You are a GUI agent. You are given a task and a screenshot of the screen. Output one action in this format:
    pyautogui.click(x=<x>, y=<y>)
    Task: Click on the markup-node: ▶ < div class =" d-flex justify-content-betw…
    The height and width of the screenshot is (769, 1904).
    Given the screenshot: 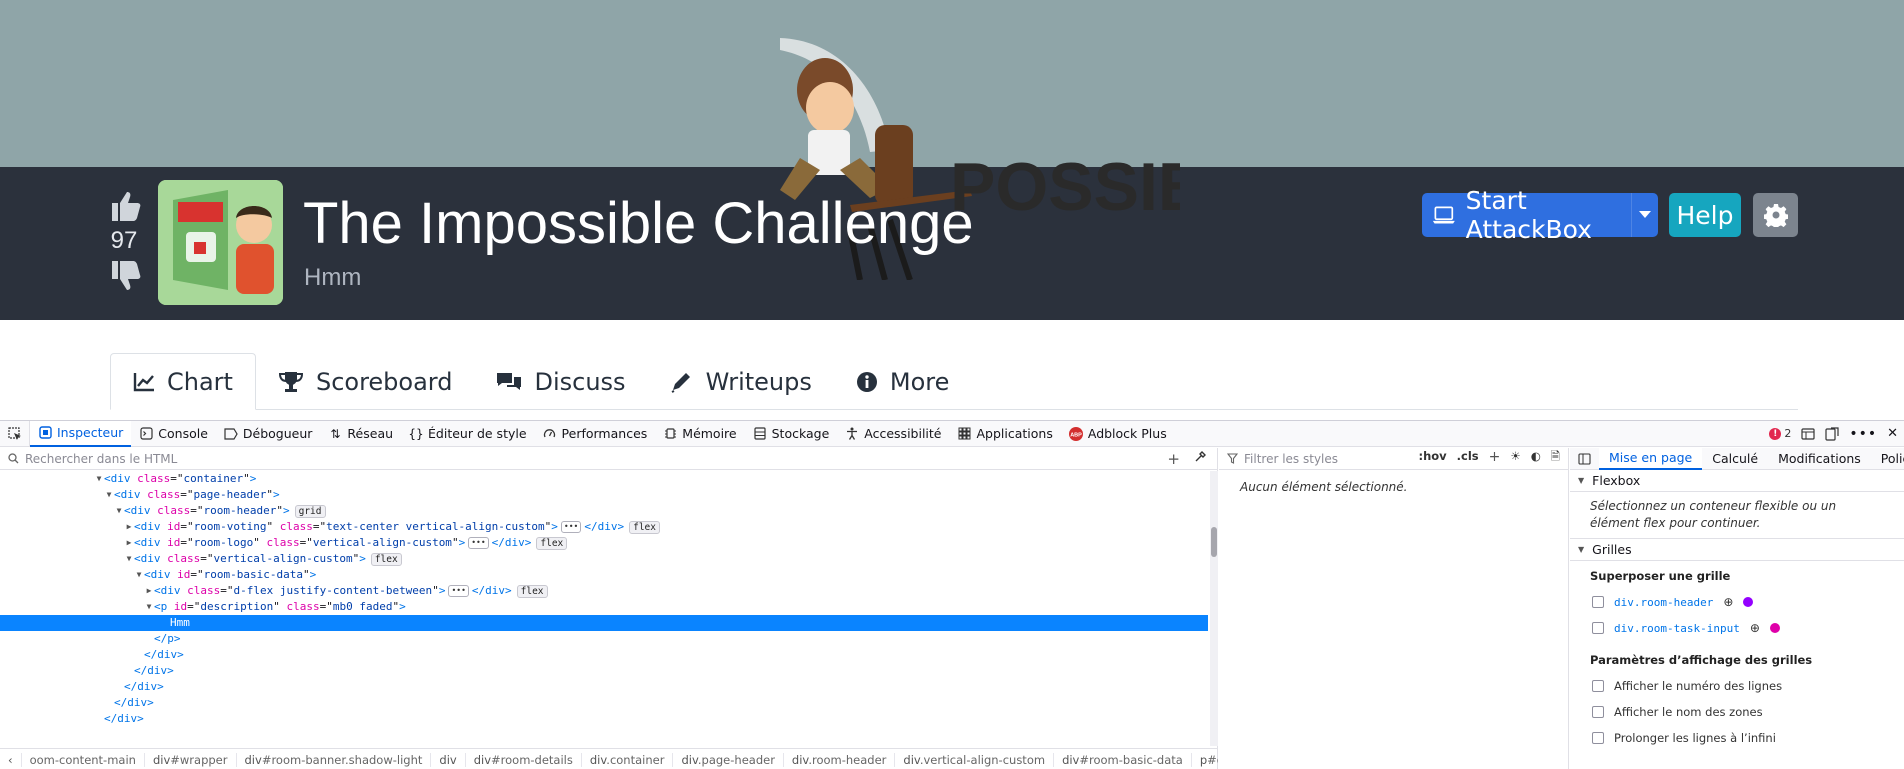 What is the action you would take?
    pyautogui.click(x=604, y=591)
    